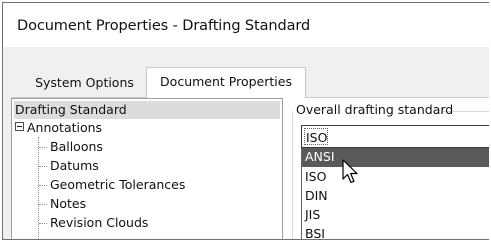 The width and height of the screenshot is (491, 252). What do you see at coordinates (395, 215) in the screenshot?
I see `option-jis: JIS` at bounding box center [395, 215].